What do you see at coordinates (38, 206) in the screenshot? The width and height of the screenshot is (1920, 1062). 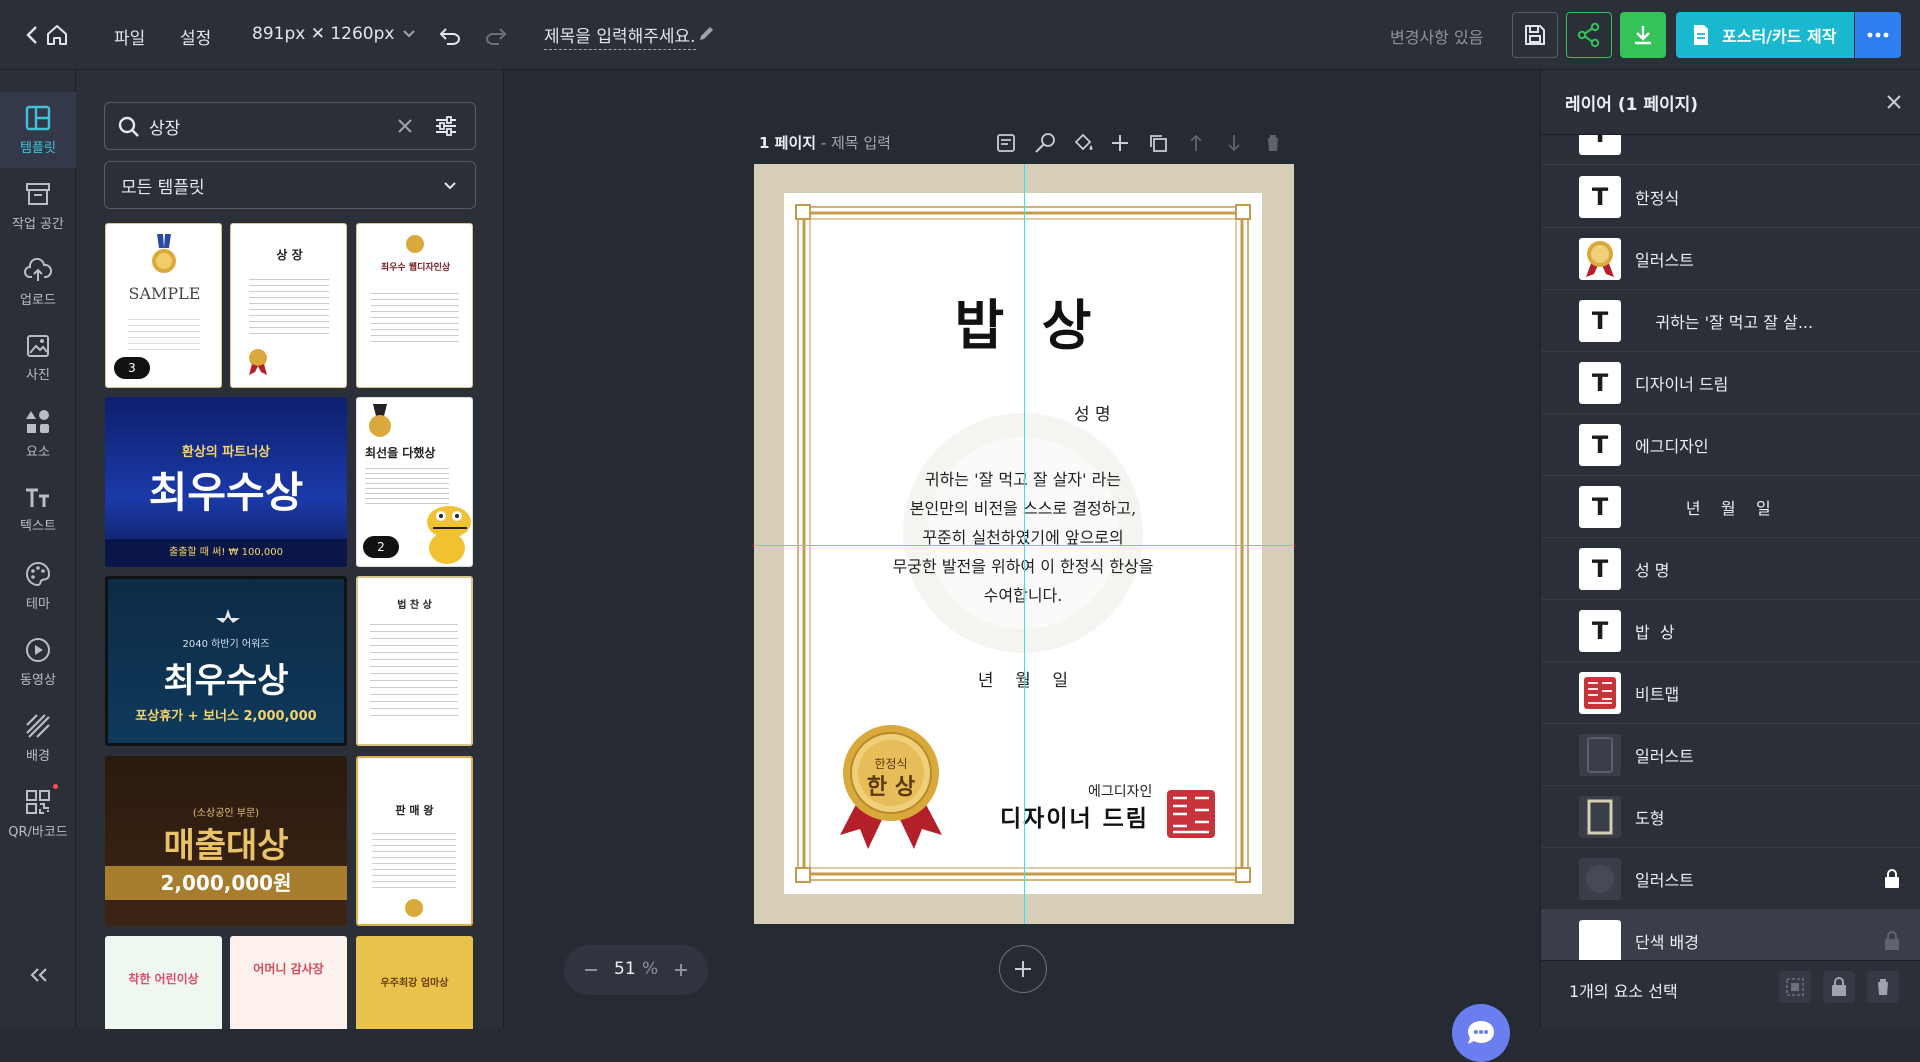 I see `sidebar-item-workspace: 작업 공간` at bounding box center [38, 206].